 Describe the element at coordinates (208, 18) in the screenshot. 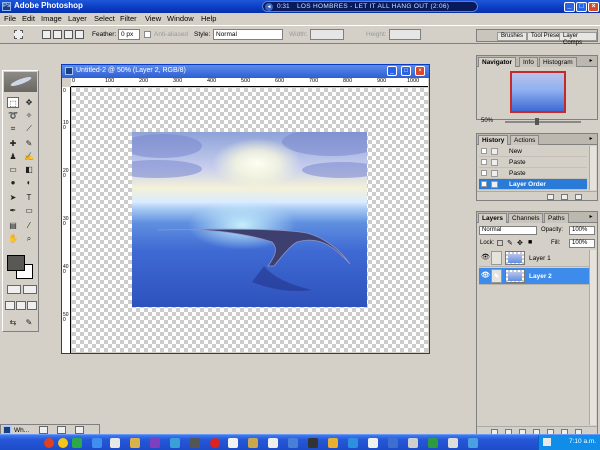

I see `menu-help: Help` at that location.